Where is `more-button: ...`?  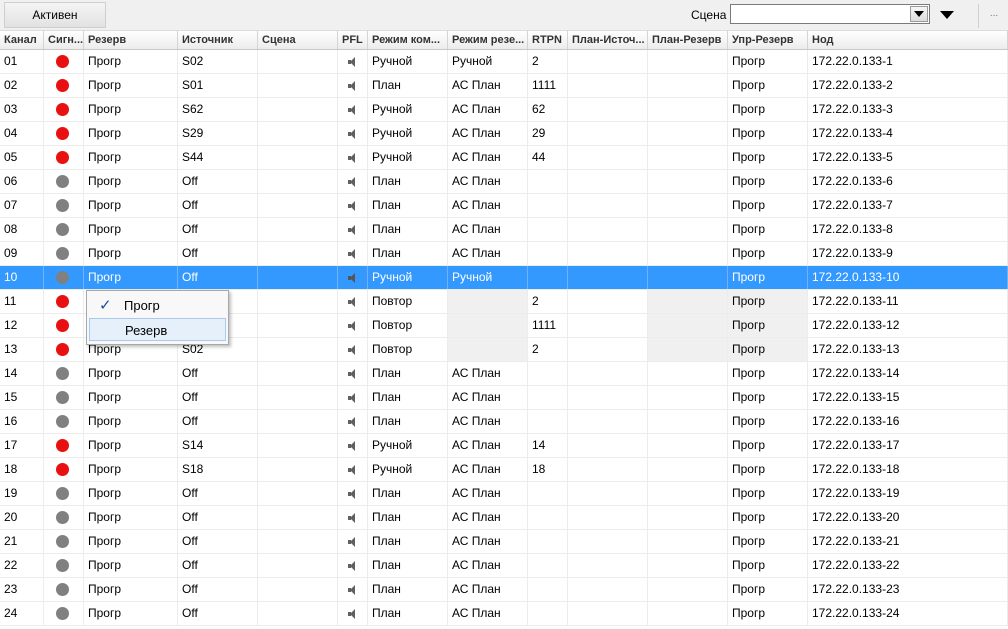
more-button: ... is located at coordinates (993, 16).